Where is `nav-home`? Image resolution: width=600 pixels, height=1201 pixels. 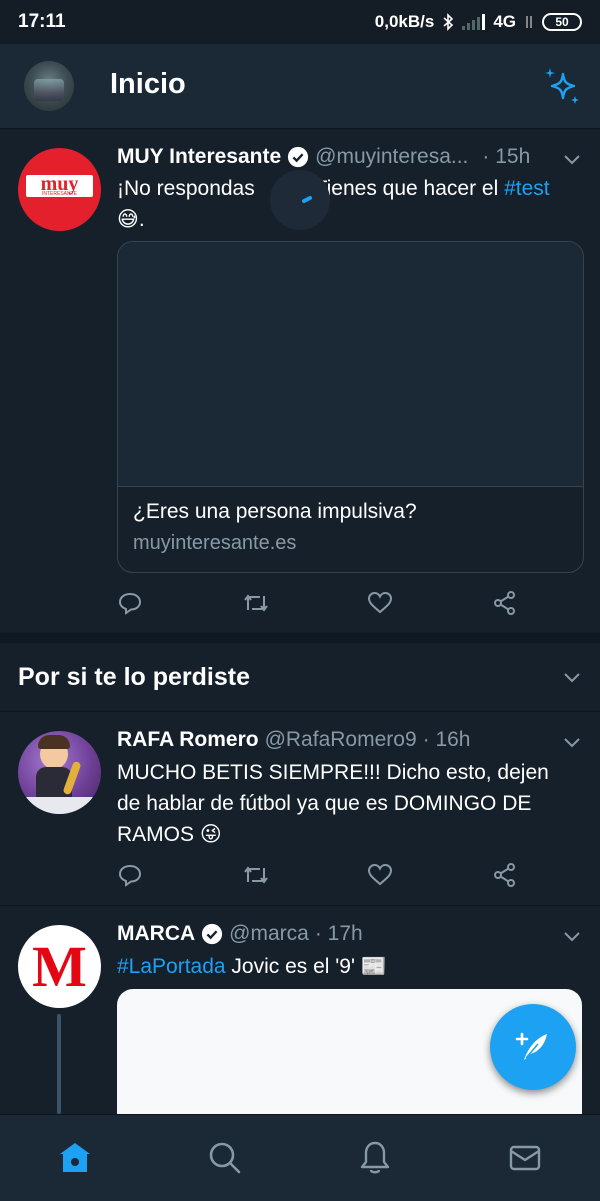 nav-home is located at coordinates (75, 1158).